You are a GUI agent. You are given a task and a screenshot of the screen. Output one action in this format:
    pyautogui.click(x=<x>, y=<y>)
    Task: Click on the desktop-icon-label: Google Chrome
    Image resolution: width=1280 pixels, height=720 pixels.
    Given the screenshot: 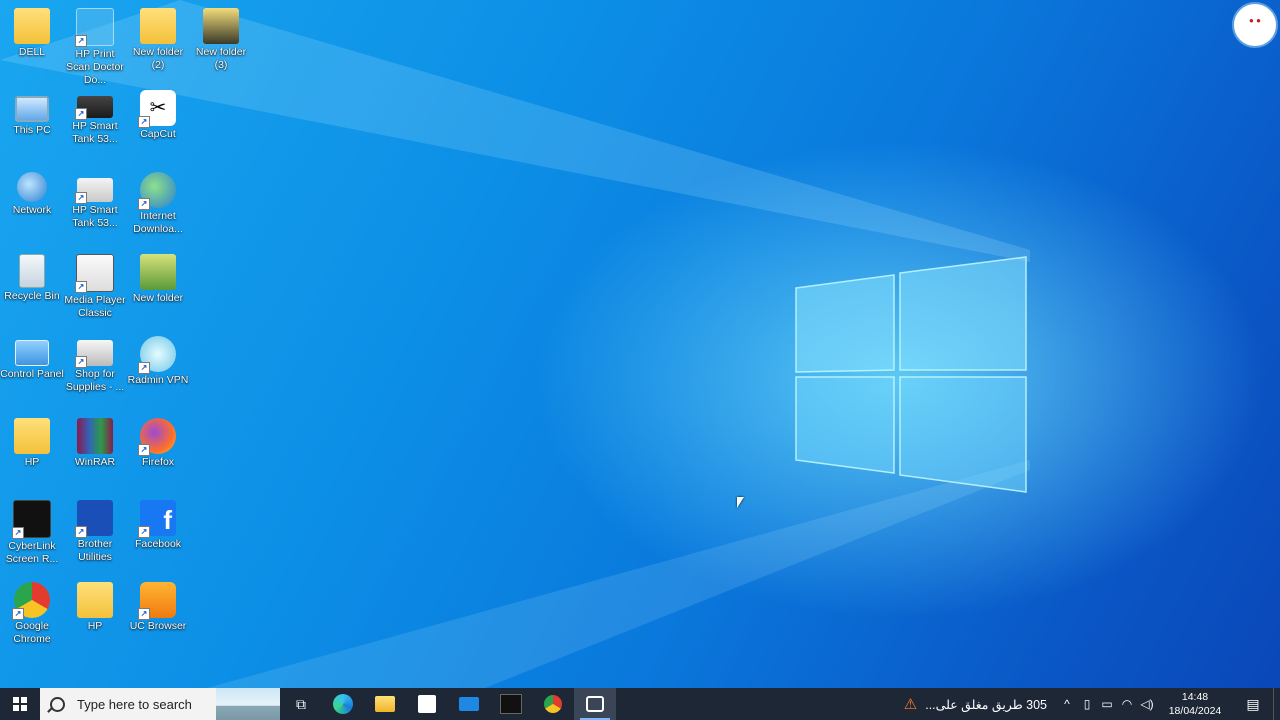 What is the action you would take?
    pyautogui.click(x=32, y=632)
    